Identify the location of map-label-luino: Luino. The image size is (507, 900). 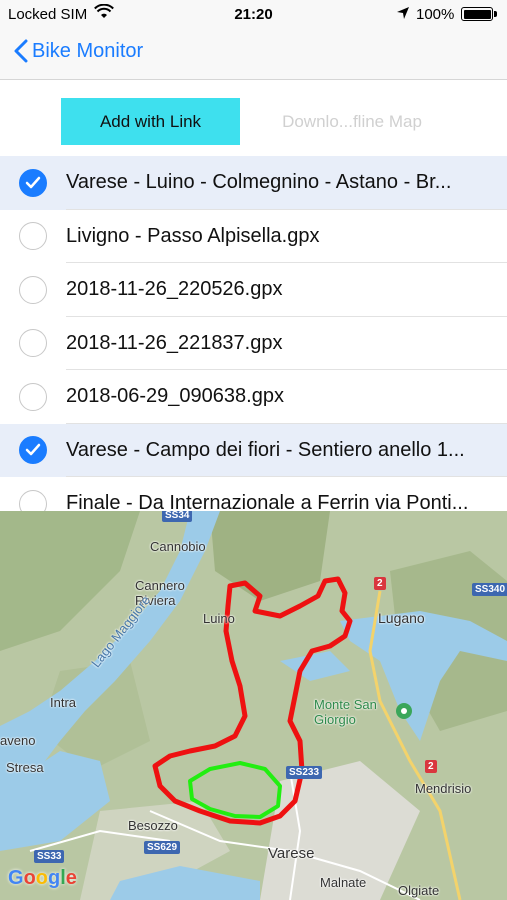
(219, 618).